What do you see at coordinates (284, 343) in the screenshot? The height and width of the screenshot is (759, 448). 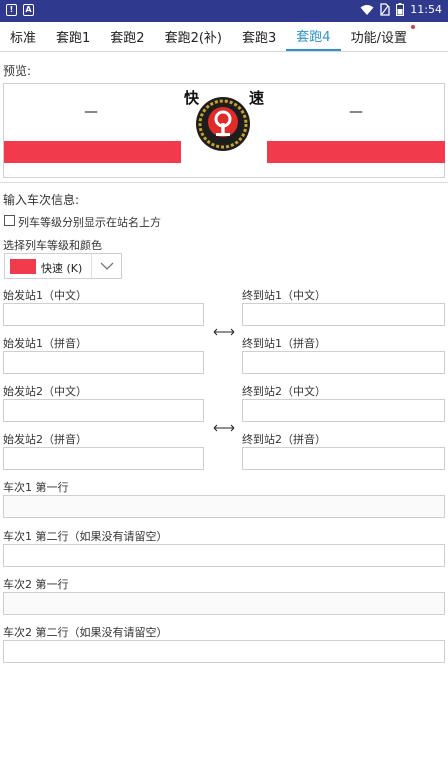 I see `end1-py-label: 终到站1（拼音）` at bounding box center [284, 343].